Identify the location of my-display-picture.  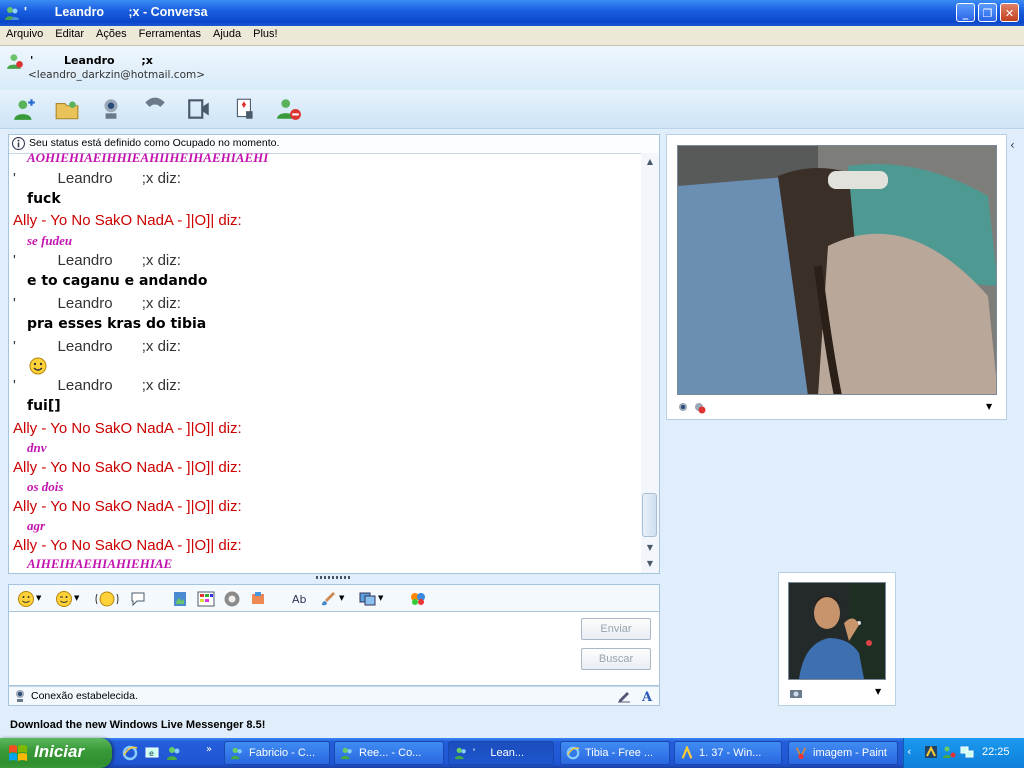
(837, 631).